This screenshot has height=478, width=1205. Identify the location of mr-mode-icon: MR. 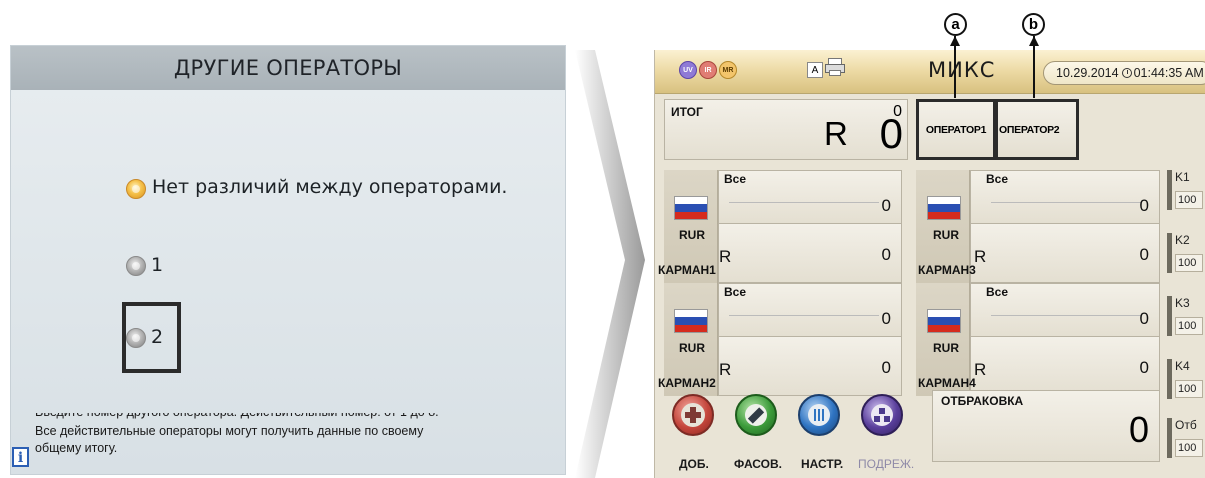
(728, 70).